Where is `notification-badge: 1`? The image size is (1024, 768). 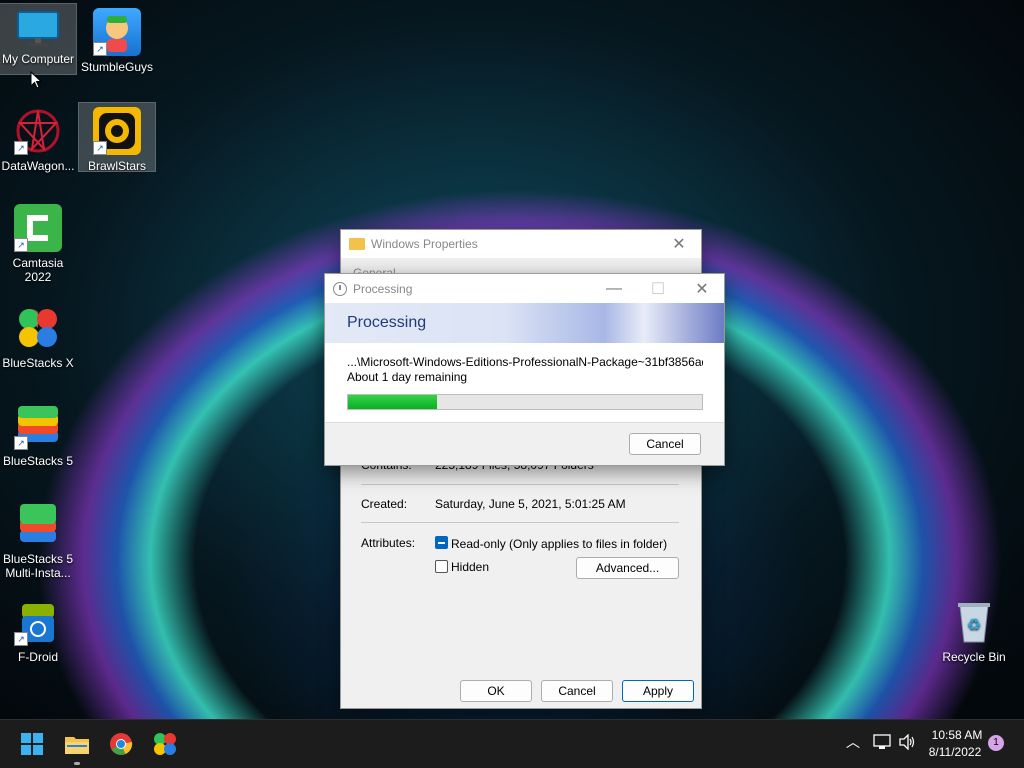 notification-badge: 1 is located at coordinates (996, 743).